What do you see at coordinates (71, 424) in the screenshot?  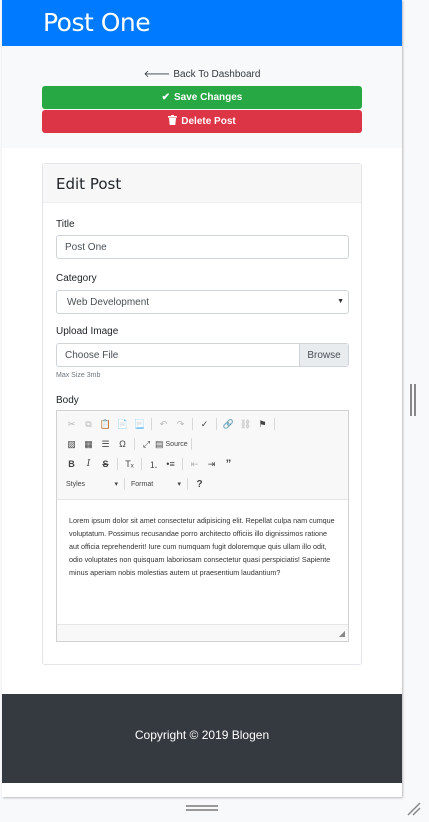 I see `cut-icon: ✂` at bounding box center [71, 424].